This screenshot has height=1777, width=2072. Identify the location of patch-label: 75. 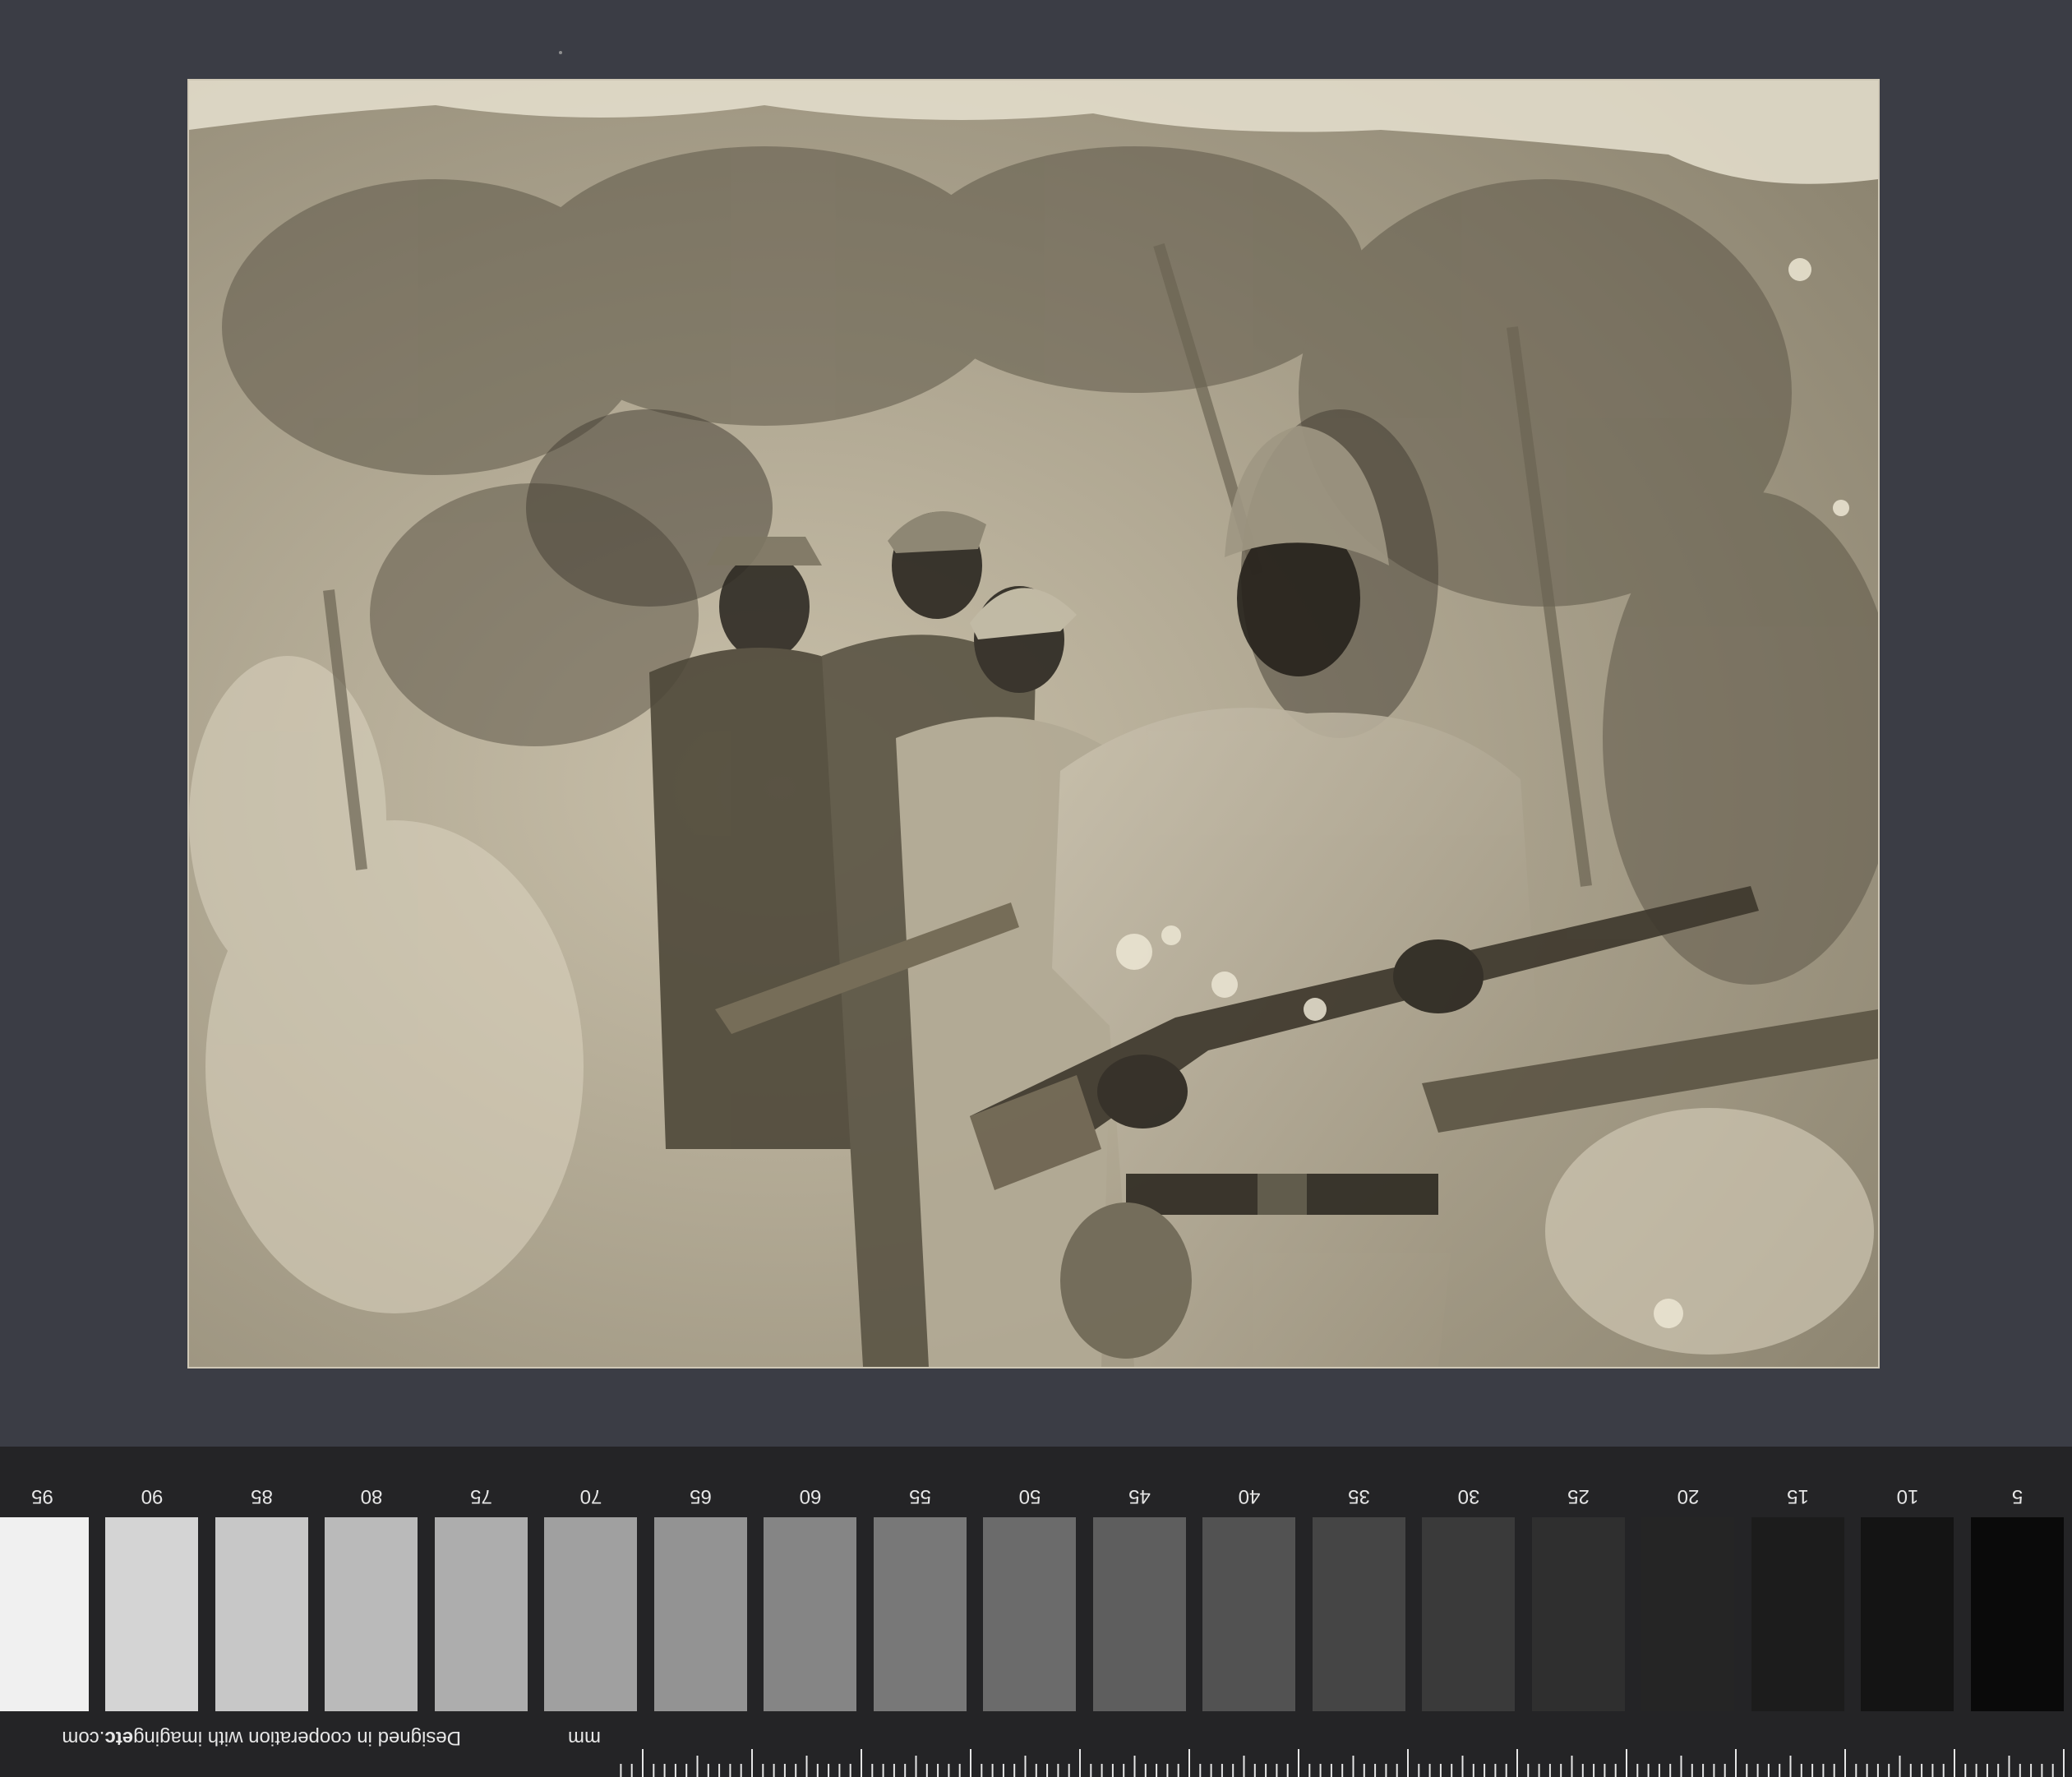
(481, 1496).